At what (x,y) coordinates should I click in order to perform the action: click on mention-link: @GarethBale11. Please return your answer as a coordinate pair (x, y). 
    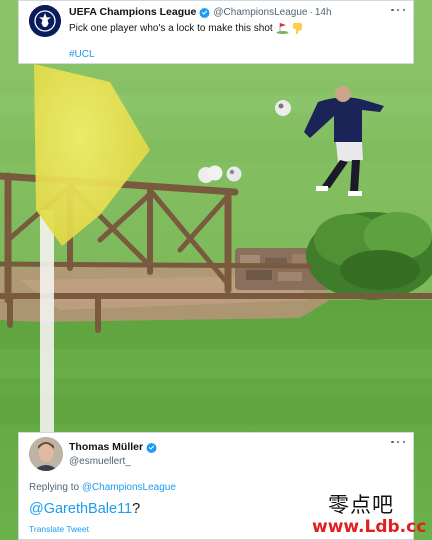
    Looking at the image, I should click on (80, 509).